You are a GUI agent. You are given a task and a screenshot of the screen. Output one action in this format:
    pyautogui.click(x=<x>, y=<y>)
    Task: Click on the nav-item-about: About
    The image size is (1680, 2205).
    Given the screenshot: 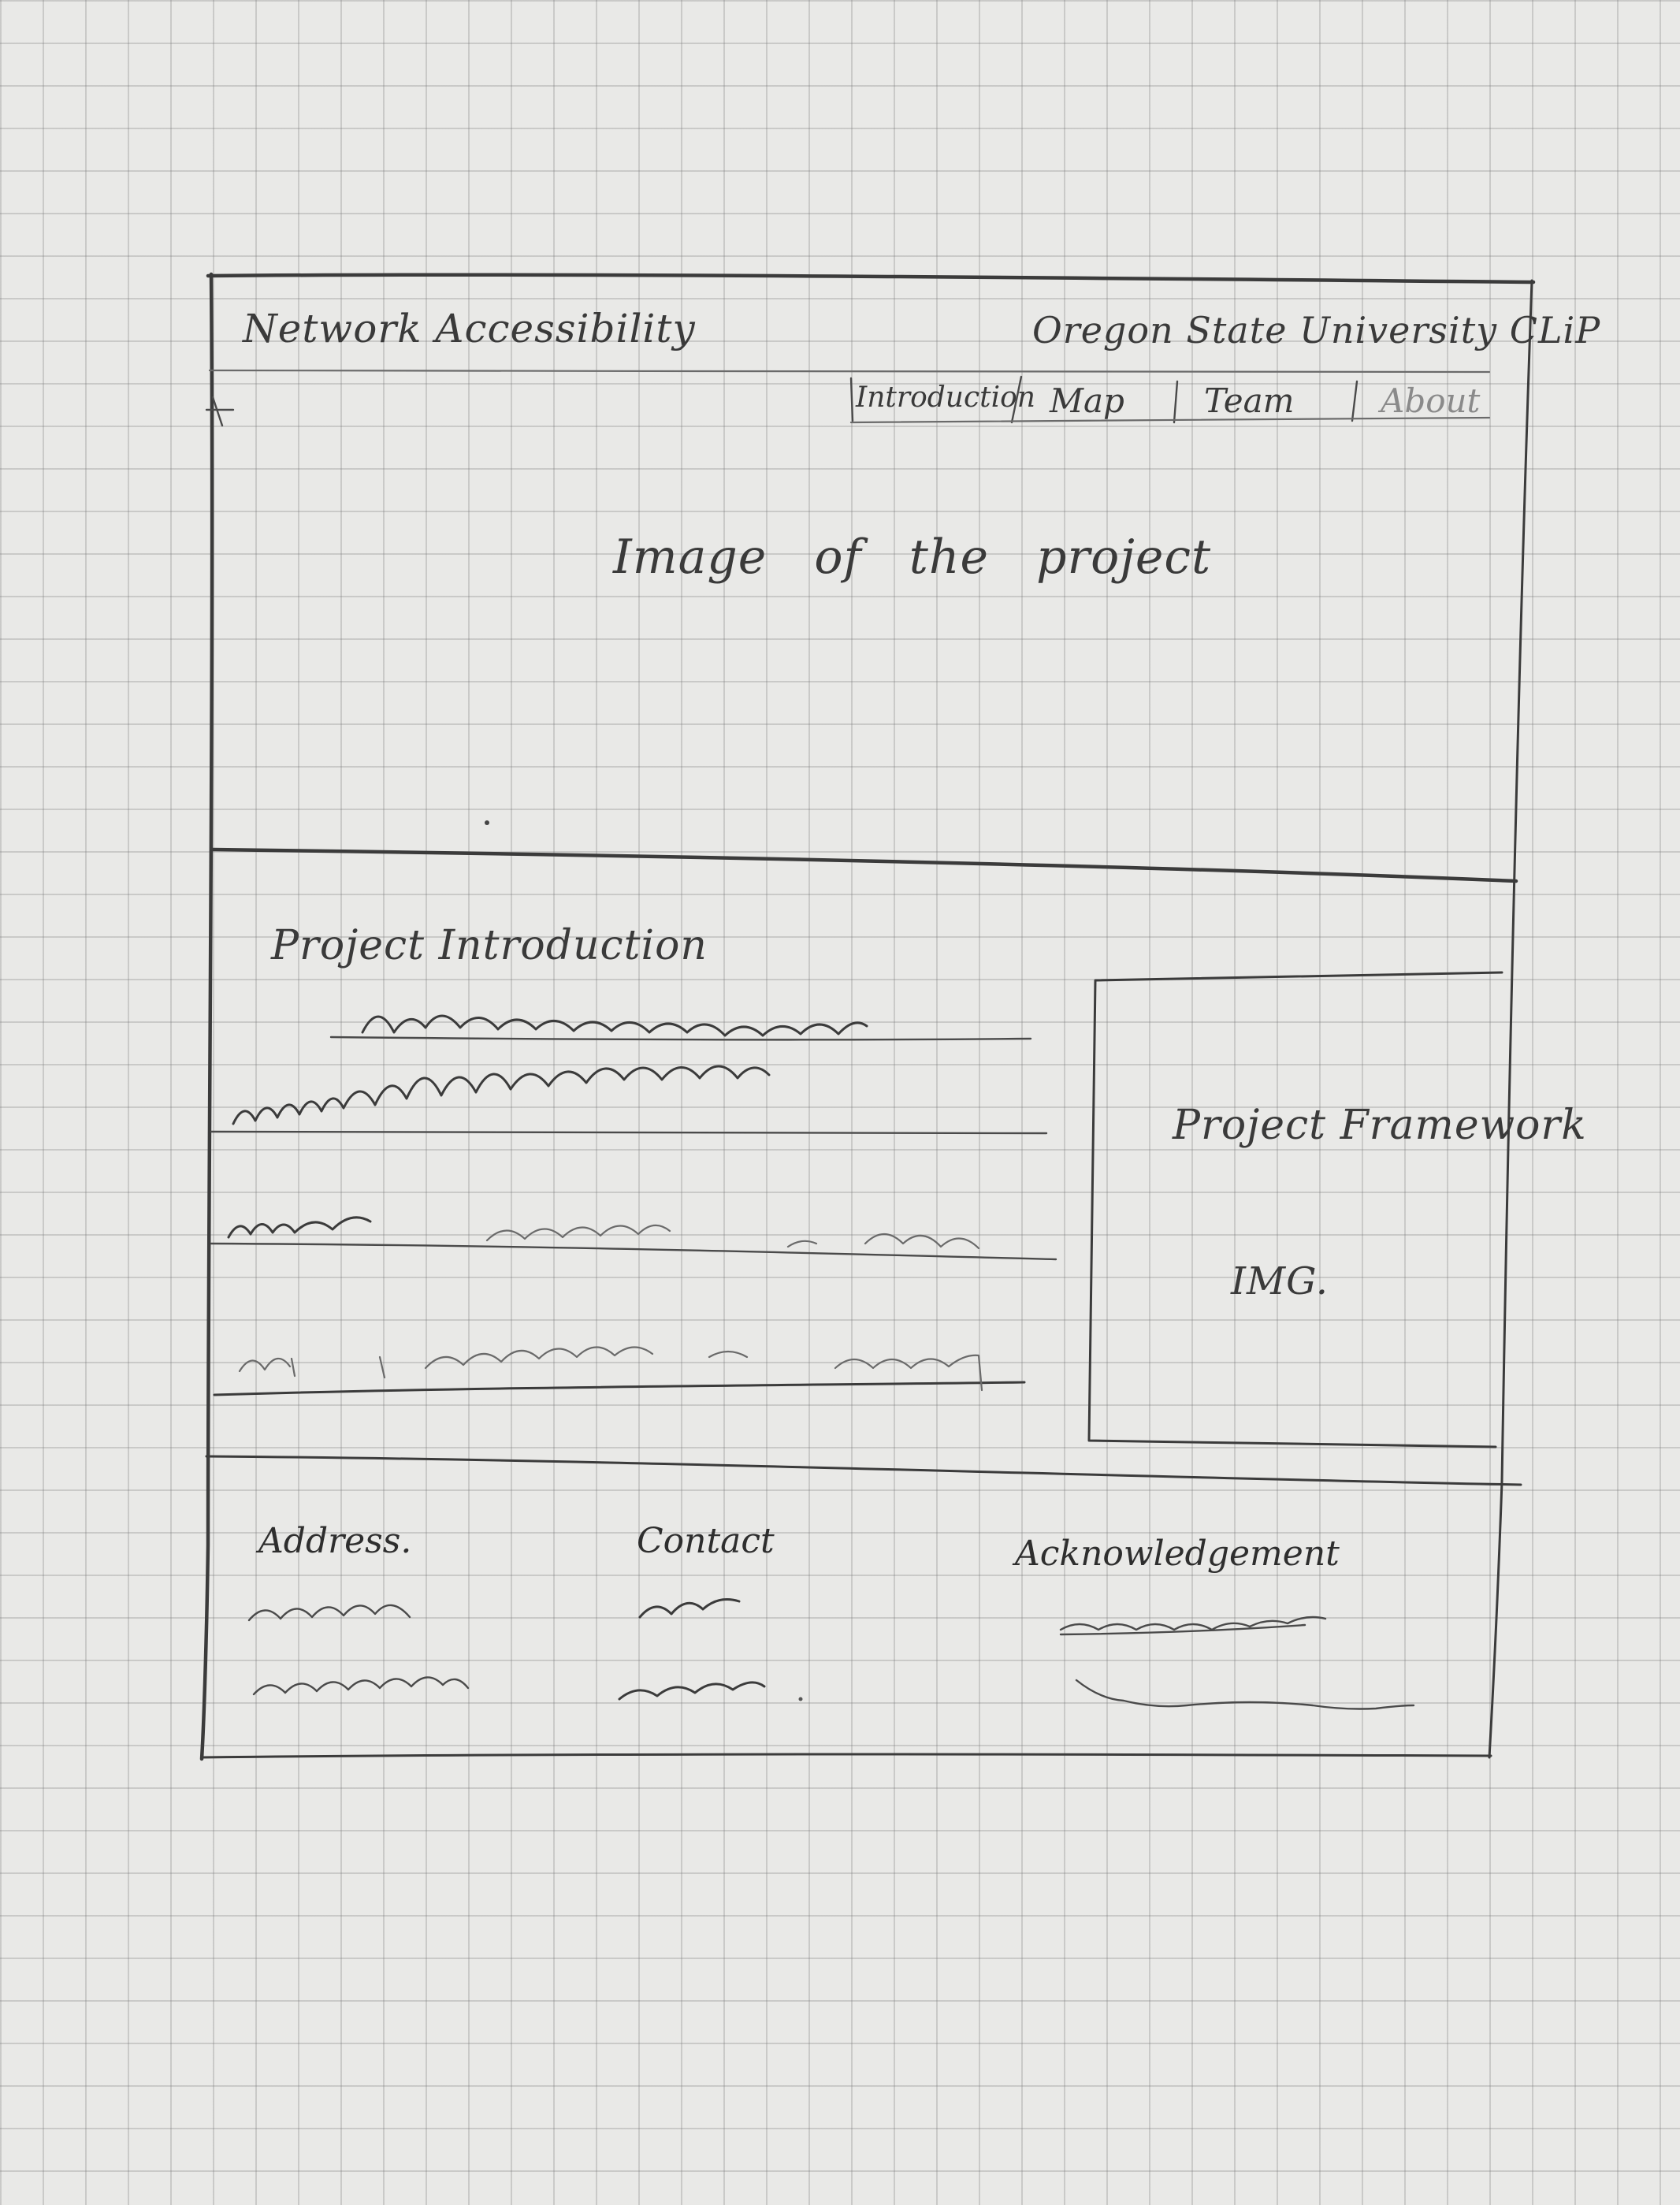 What is the action you would take?
    pyautogui.click(x=1430, y=400)
    